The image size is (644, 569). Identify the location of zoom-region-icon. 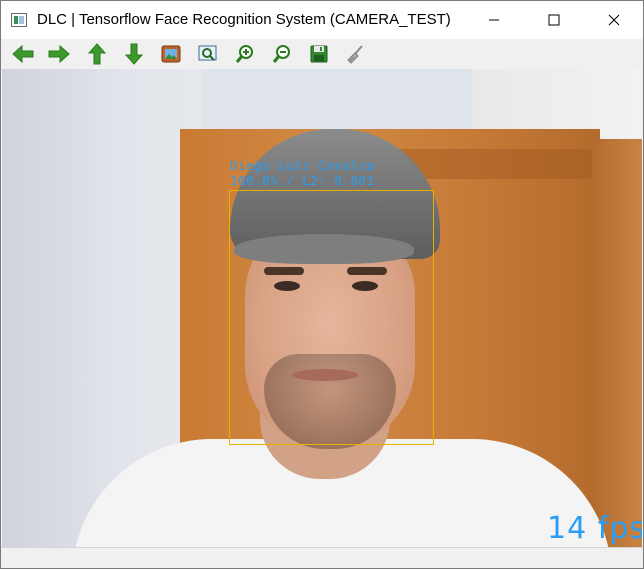
(208, 54).